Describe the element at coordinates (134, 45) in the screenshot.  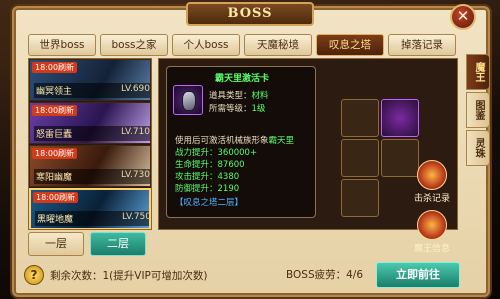
I see `tab-boss-home: boss之家` at that location.